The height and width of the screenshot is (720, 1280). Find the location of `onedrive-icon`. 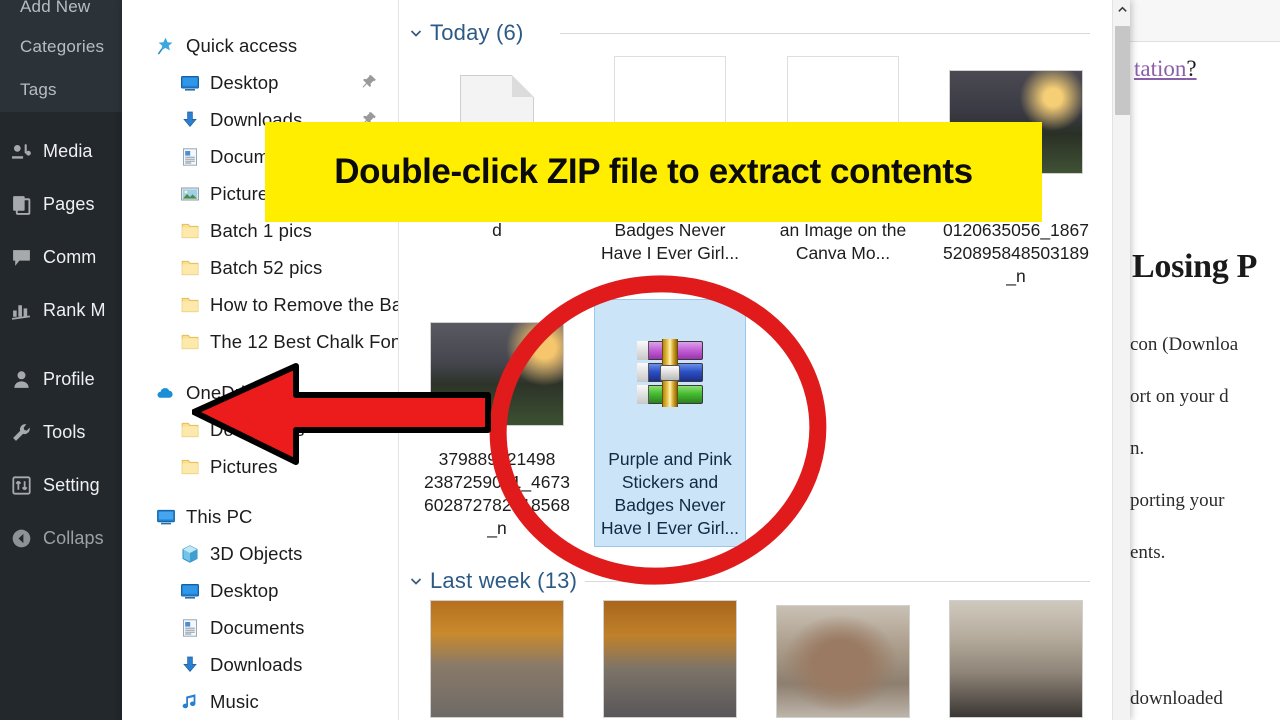

onedrive-icon is located at coordinates (166, 393).